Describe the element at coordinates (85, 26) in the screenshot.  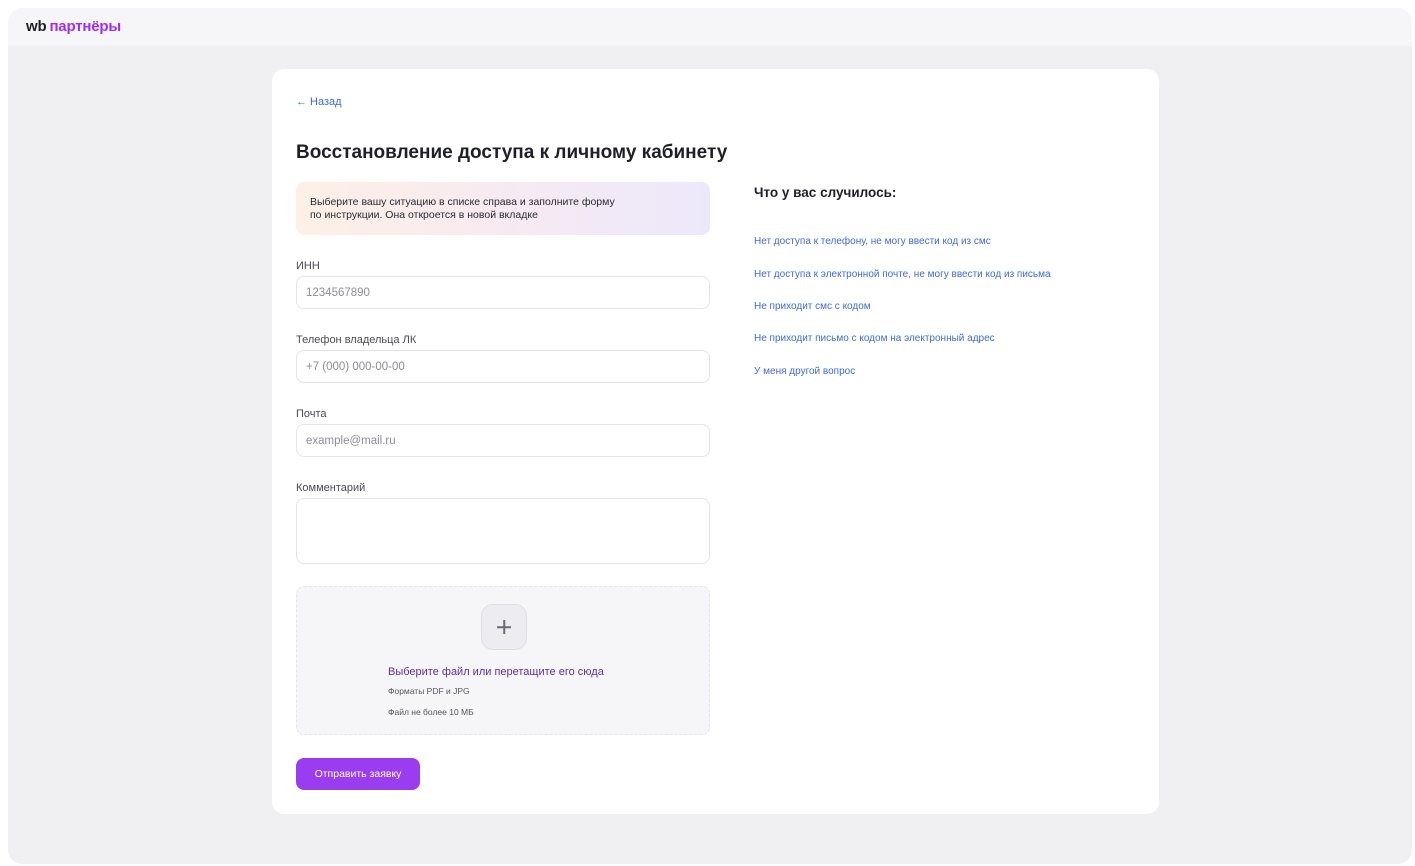
I see `logo-partners: партнёры` at that location.